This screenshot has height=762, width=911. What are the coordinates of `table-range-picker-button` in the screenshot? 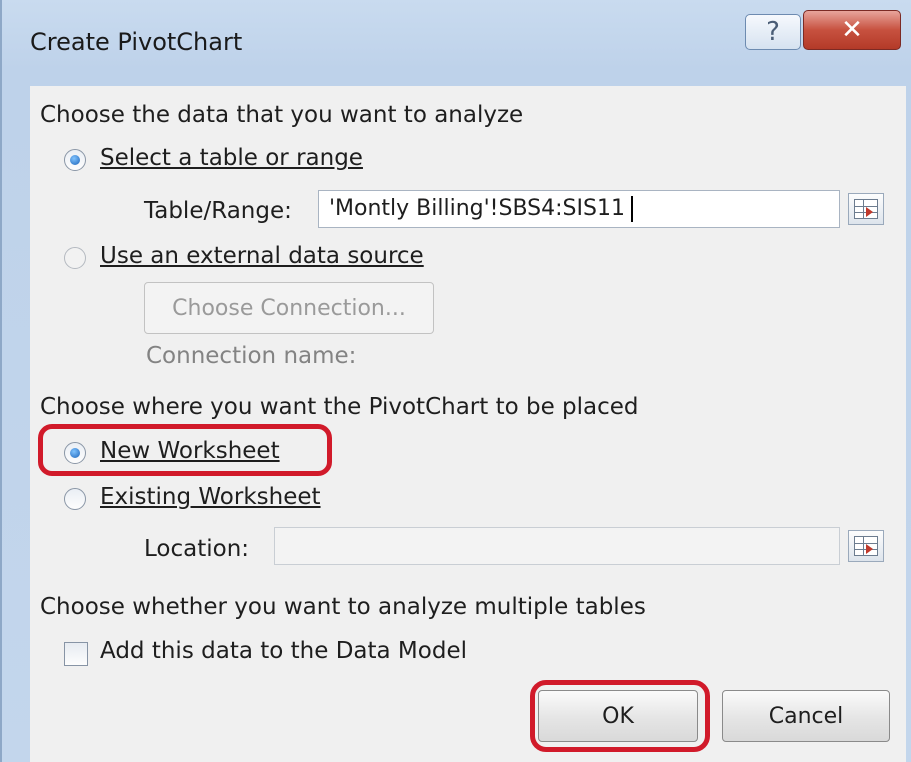 It's located at (866, 209).